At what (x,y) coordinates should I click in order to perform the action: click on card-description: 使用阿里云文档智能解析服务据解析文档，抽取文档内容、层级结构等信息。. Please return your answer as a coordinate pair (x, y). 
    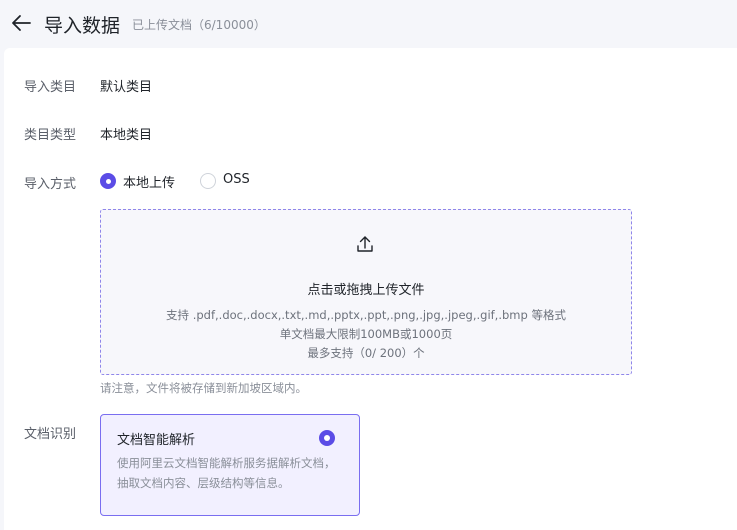
    Looking at the image, I should click on (226, 473).